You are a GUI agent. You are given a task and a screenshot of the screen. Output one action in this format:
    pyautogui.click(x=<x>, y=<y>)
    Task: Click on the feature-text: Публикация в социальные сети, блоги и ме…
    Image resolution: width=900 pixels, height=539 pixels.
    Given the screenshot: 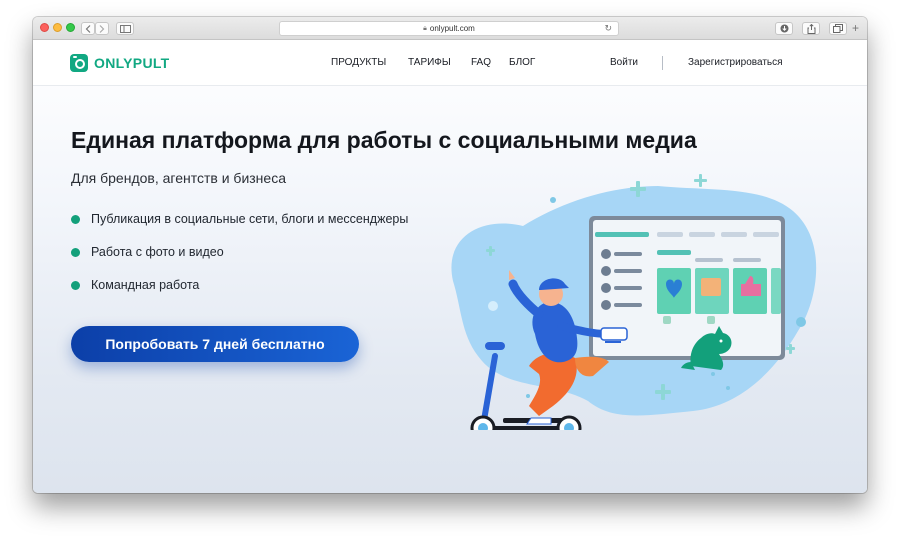 What is the action you would take?
    pyautogui.click(x=250, y=219)
    